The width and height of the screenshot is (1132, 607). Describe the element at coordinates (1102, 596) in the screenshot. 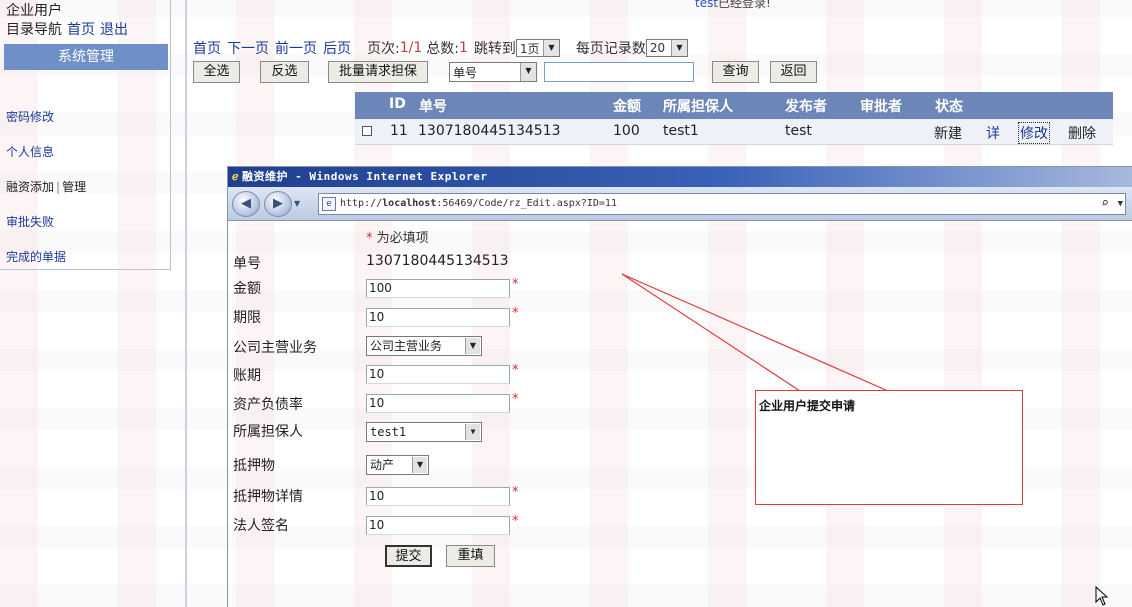

I see `mouse-cursor-icon` at that location.